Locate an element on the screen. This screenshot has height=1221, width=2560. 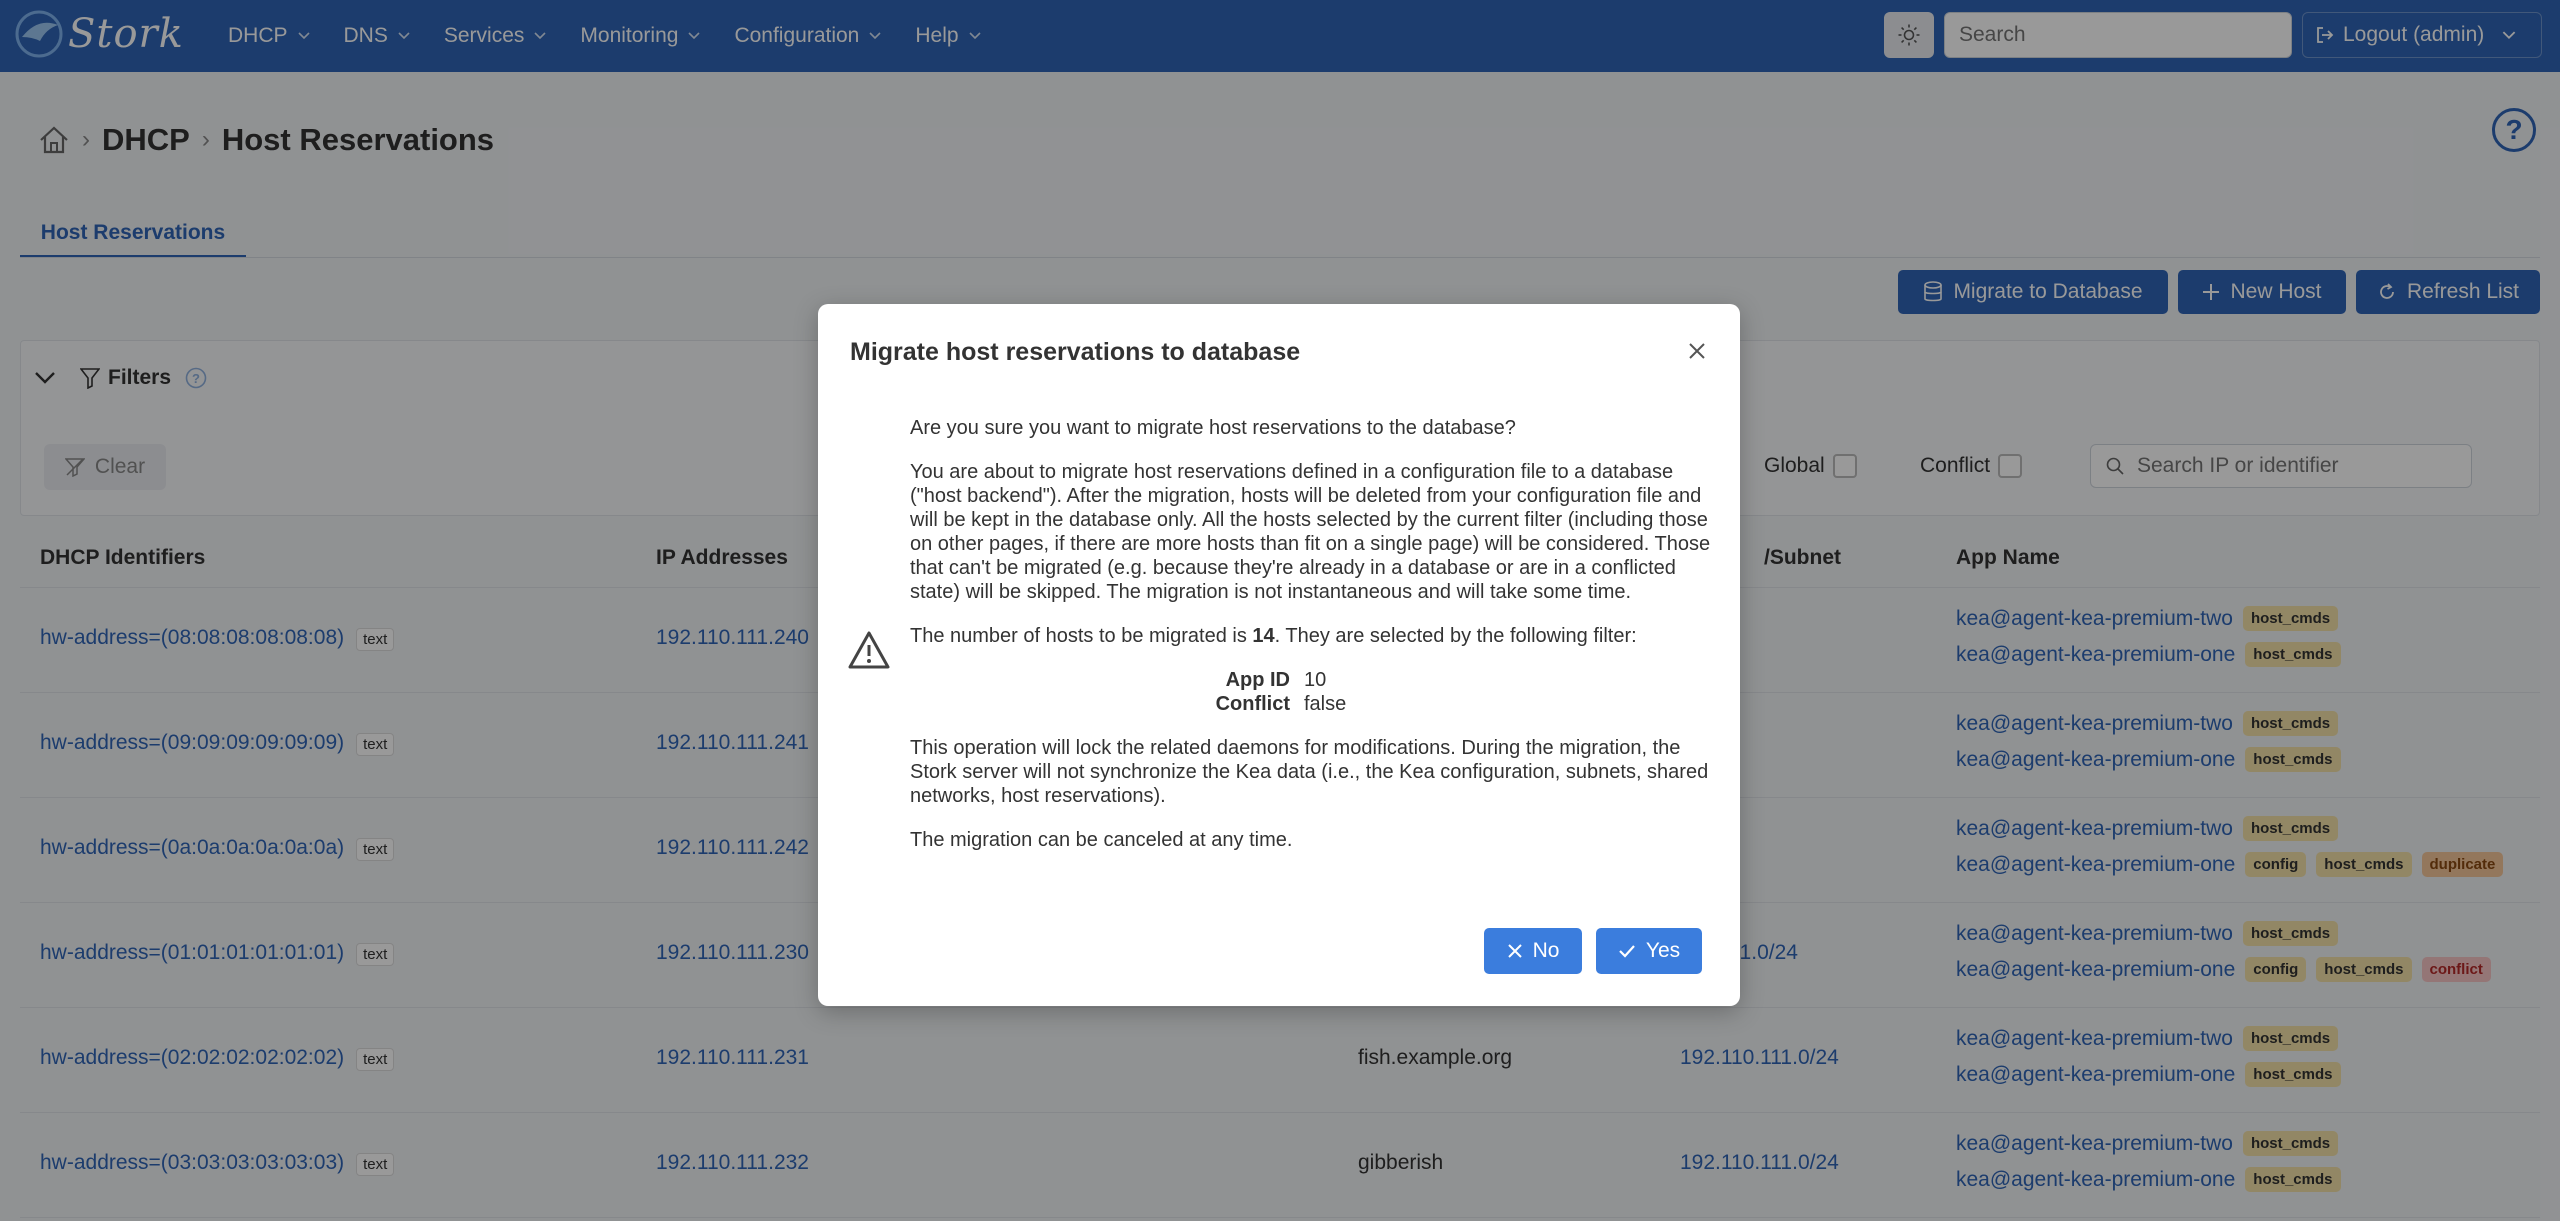
hosts-count: 14 is located at coordinates (1263, 636).